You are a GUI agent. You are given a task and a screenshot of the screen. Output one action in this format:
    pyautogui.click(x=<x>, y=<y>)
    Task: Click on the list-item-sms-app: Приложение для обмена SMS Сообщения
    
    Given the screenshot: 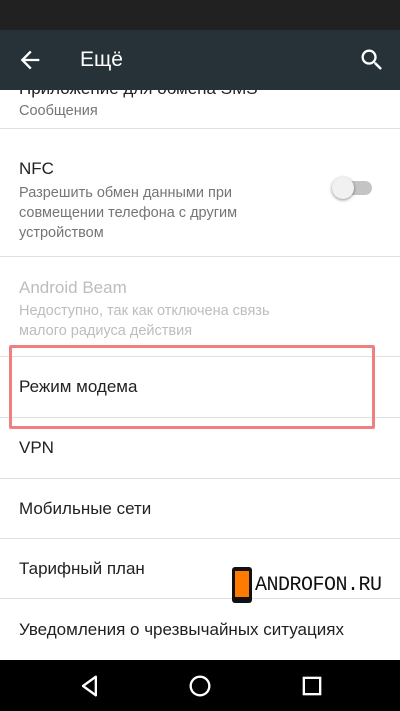 What is the action you would take?
    pyautogui.click(x=200, y=109)
    